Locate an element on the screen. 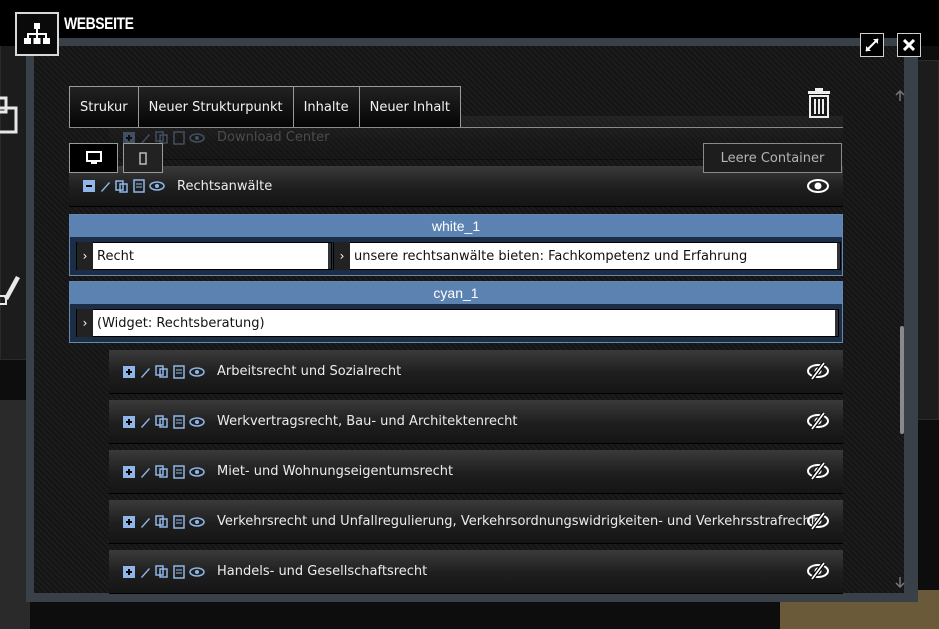  tab-struktur: Strukur is located at coordinates (104, 107).